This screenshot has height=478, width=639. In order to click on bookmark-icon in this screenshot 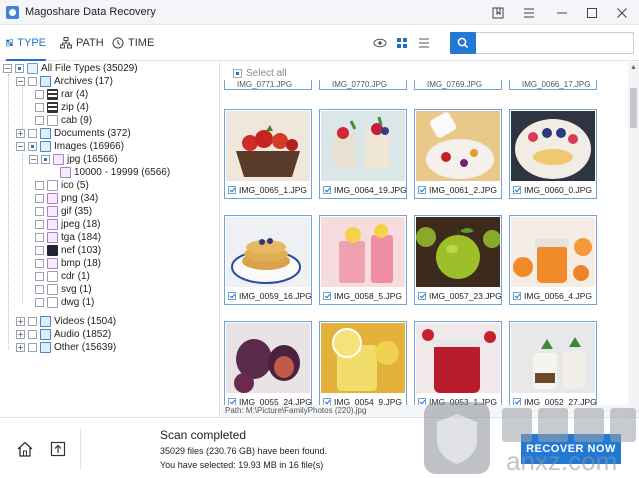, I will do `click(498, 12)`.